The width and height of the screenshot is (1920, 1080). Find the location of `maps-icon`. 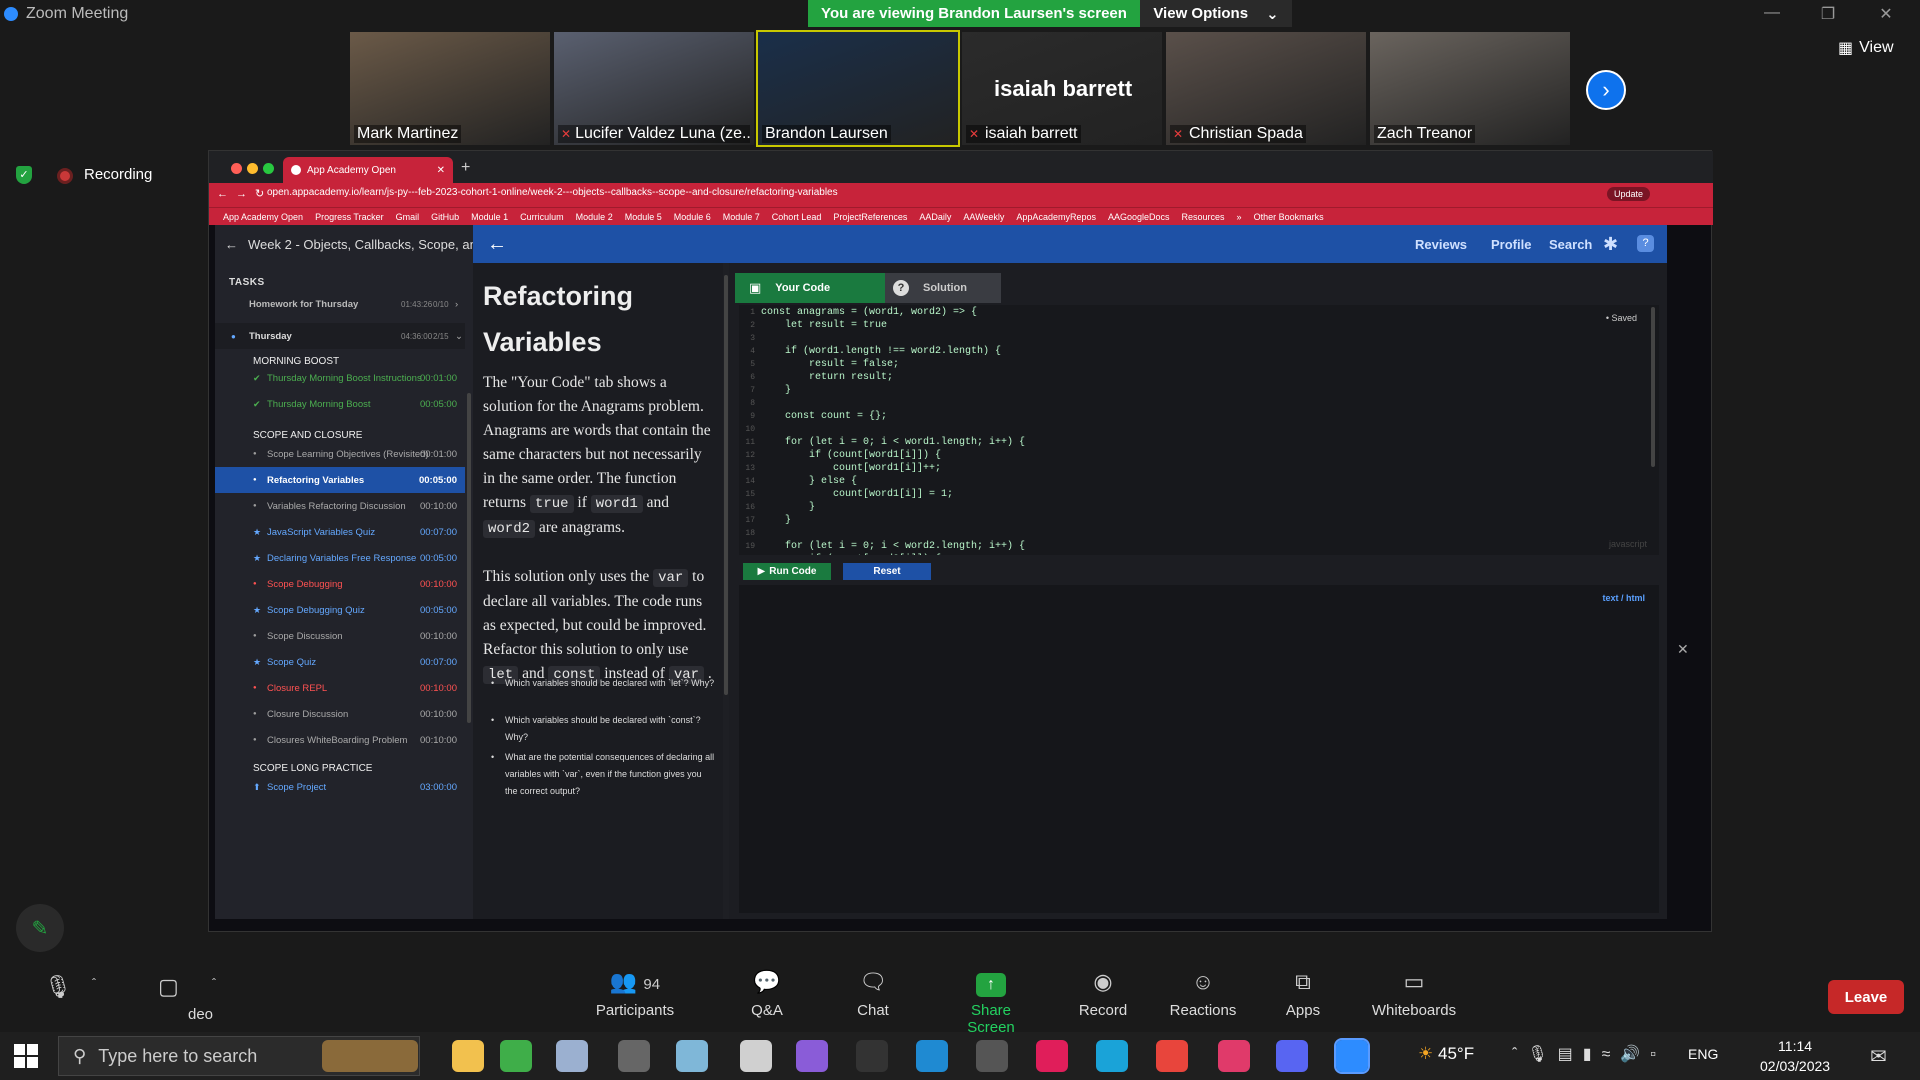

maps-icon is located at coordinates (516, 1056).